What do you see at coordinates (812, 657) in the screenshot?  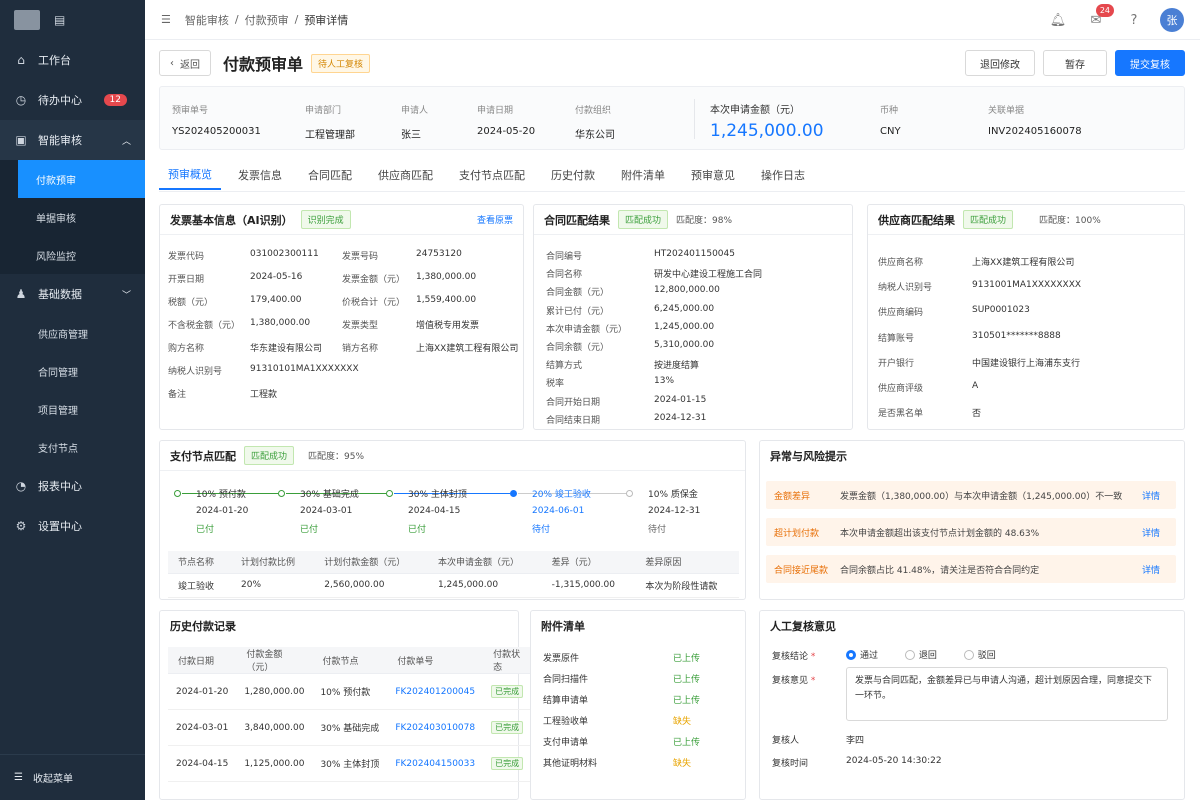 I see `required-mark: *` at bounding box center [812, 657].